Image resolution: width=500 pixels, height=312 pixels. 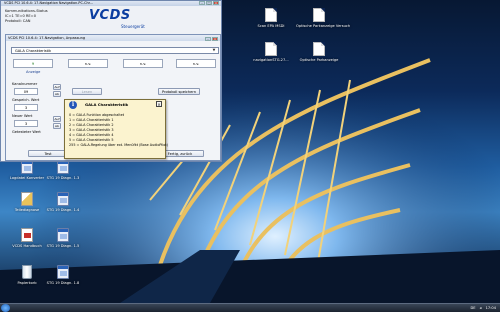 I want to click on desktop-icon-label: STG 19 Diagn. 1.8, so click(x=63, y=283).